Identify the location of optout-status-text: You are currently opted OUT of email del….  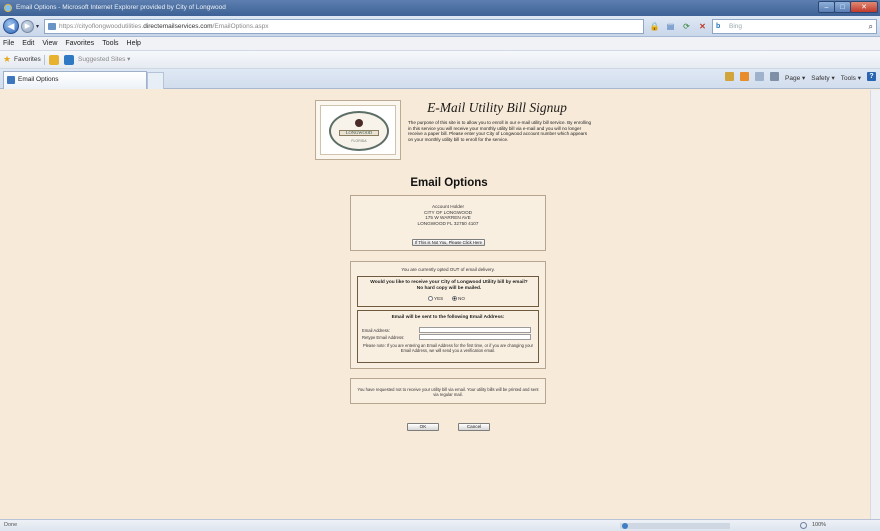
(448, 269).